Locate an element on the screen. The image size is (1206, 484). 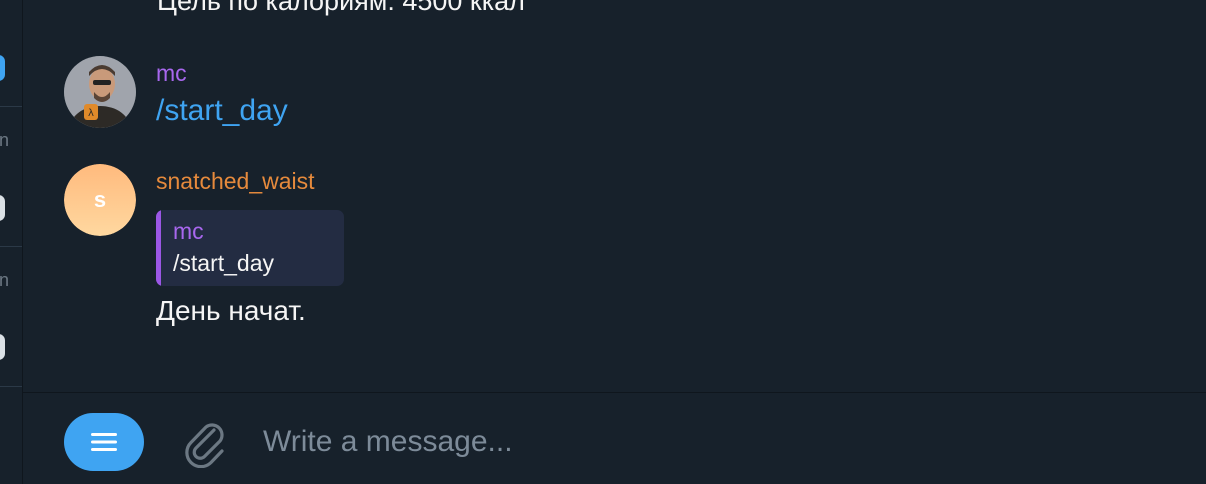
bot-command-link: /start_day is located at coordinates (222, 111).